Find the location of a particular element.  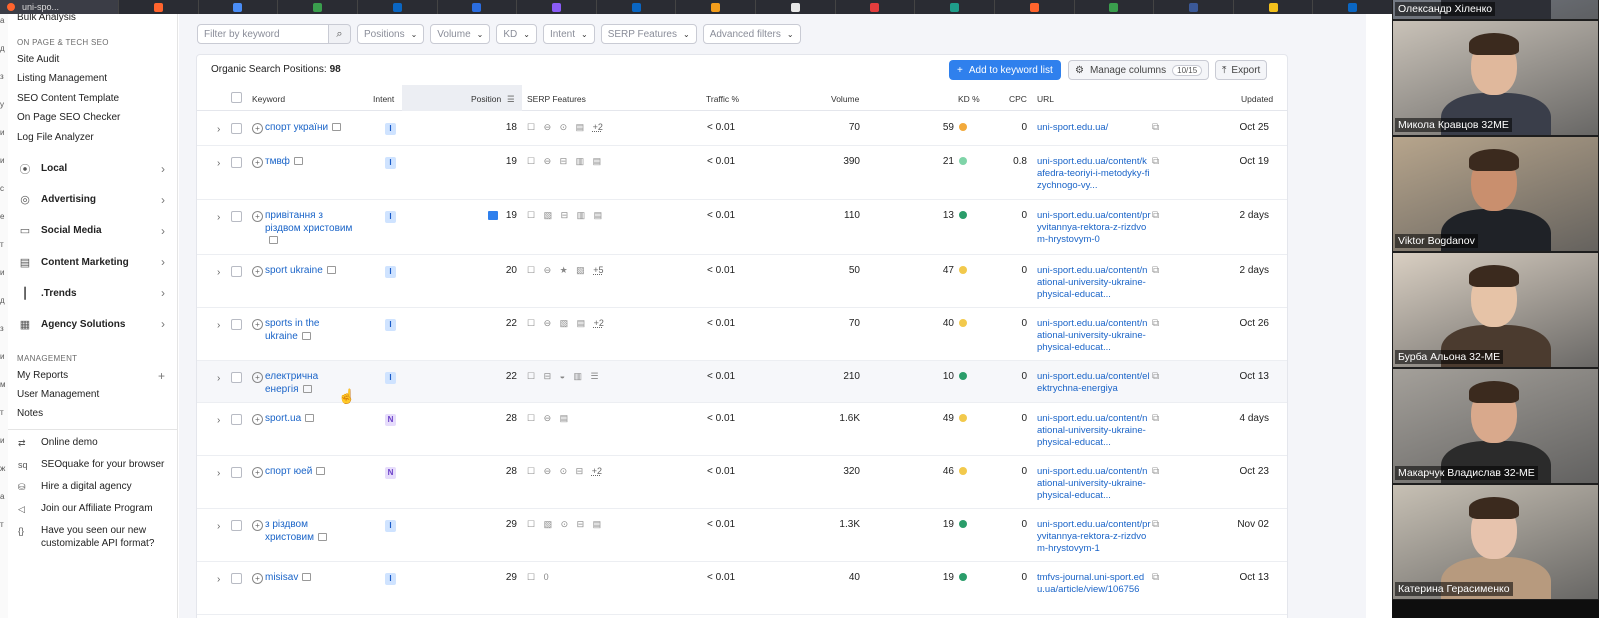

filter-dropdown-serp-features: SERP Features ⌄ is located at coordinates (648, 34).